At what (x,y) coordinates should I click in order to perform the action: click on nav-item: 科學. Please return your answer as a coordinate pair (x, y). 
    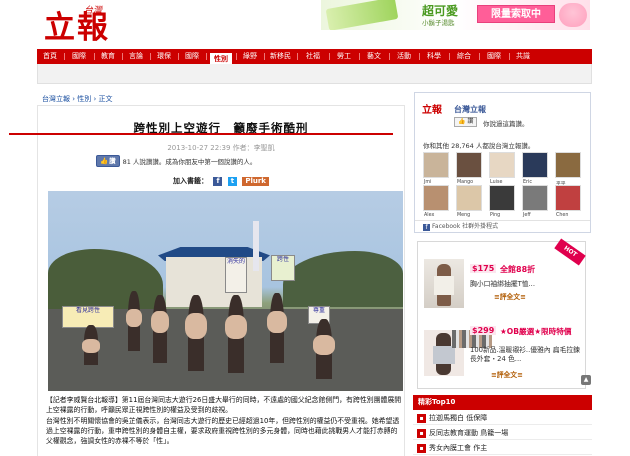
    Looking at the image, I should click on (434, 56).